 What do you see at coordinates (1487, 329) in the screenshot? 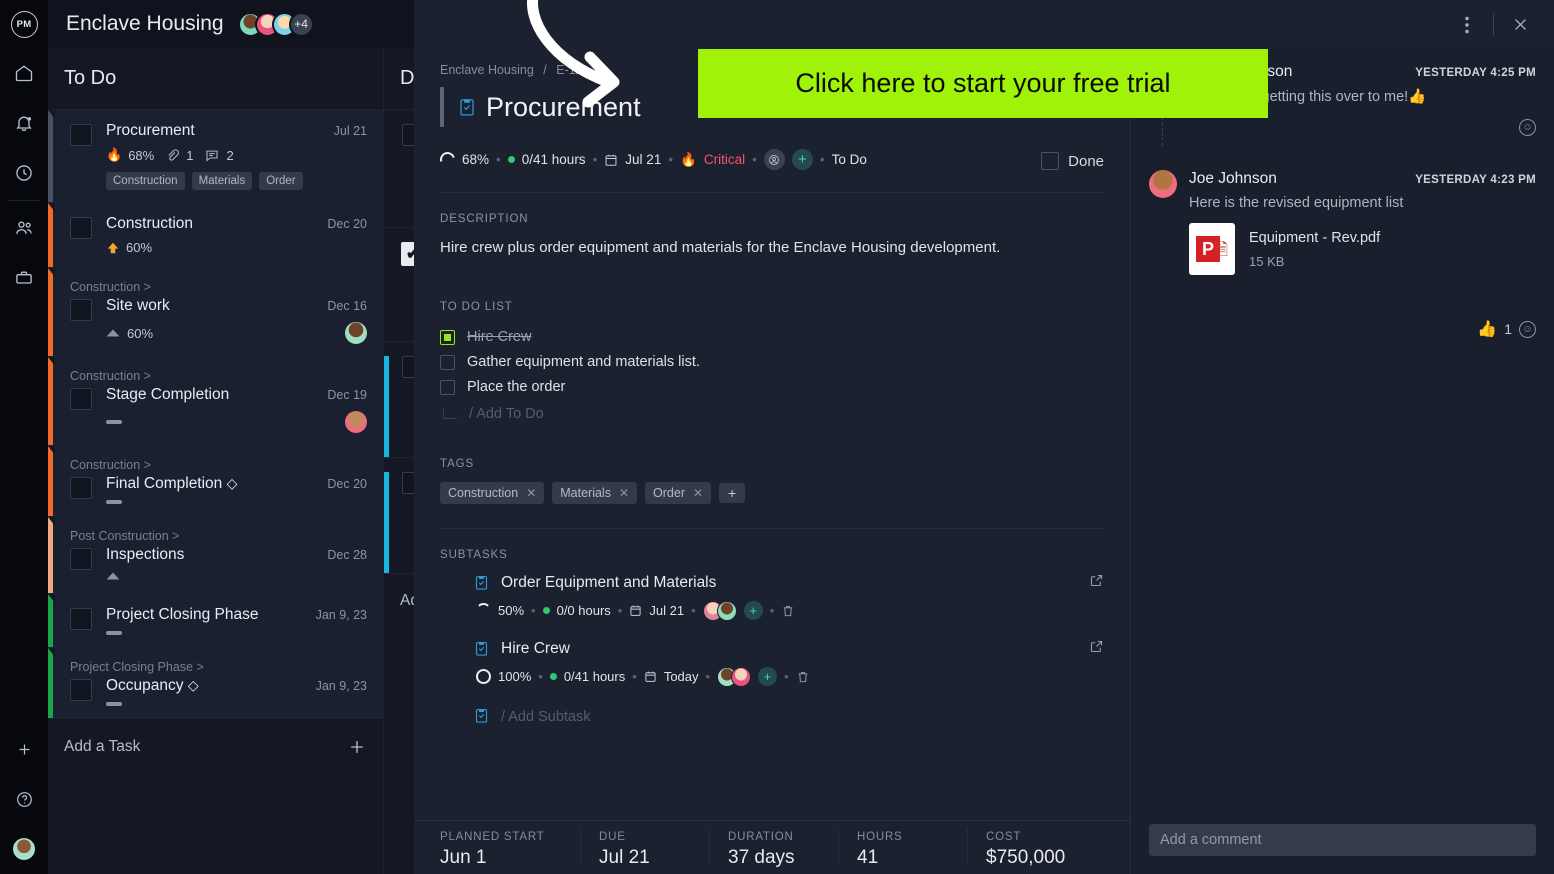
I see `thumbs-up-reaction: 👍` at bounding box center [1487, 329].